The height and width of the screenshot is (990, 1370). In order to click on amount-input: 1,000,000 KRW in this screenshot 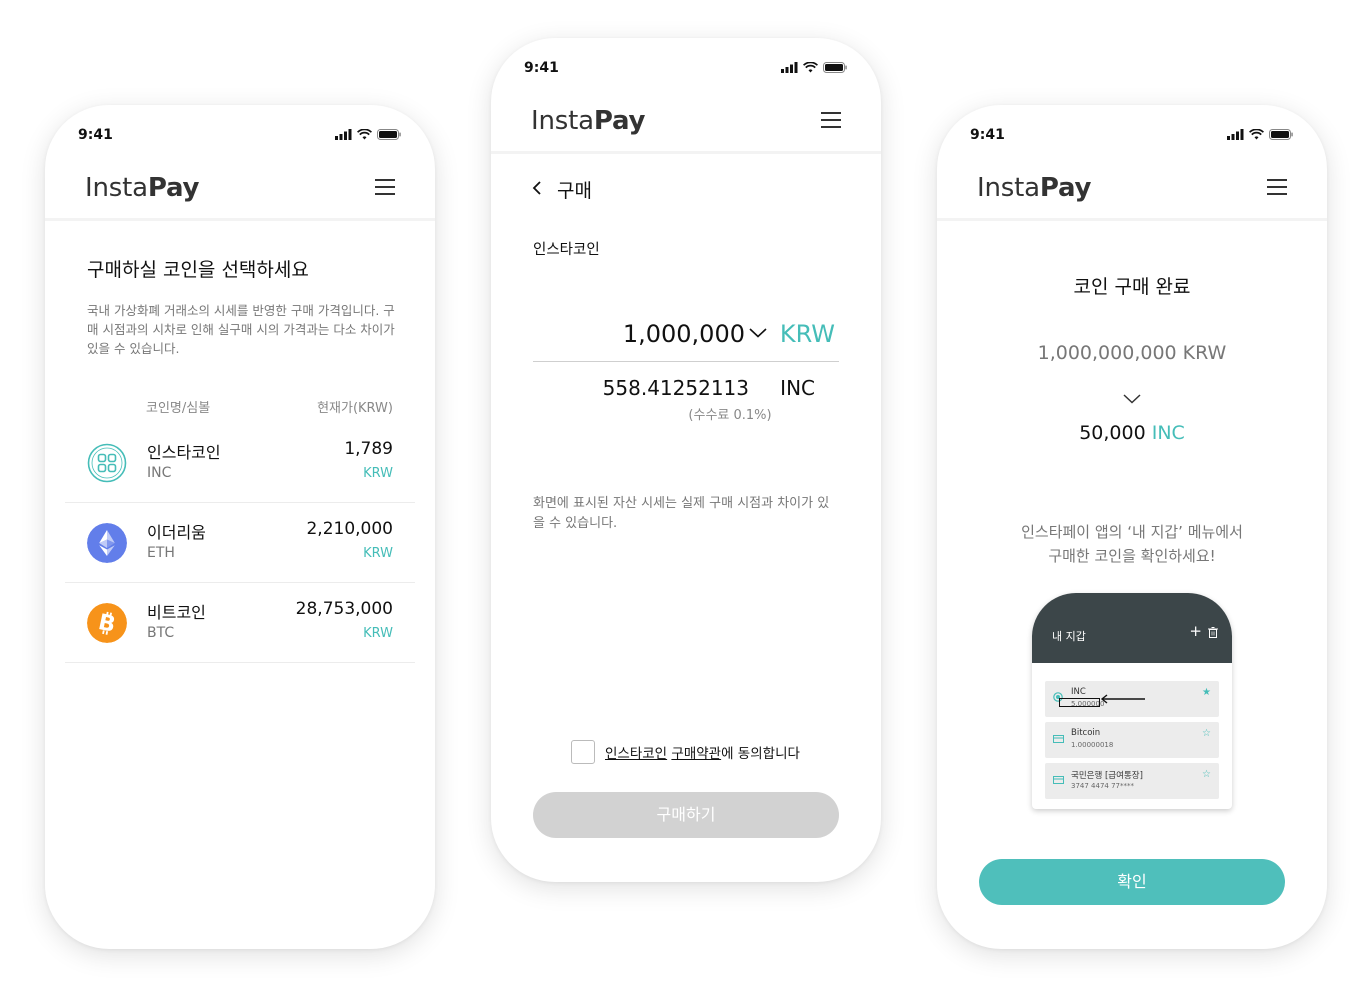, I will do `click(686, 335)`.